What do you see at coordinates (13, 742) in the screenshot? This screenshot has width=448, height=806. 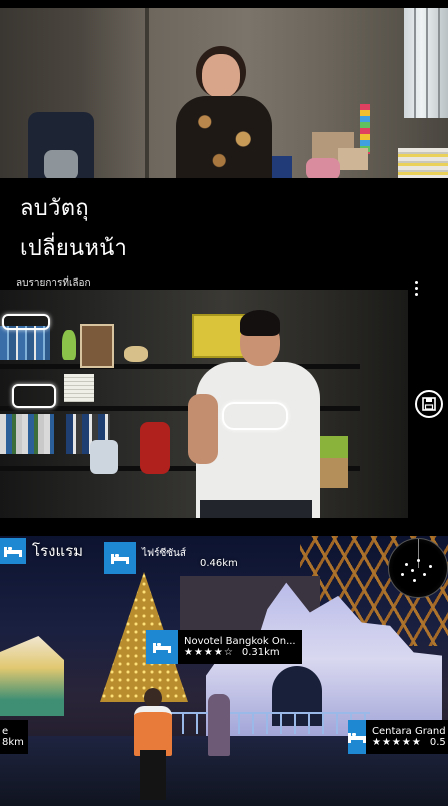 I see `poi-distance: 8km` at bounding box center [13, 742].